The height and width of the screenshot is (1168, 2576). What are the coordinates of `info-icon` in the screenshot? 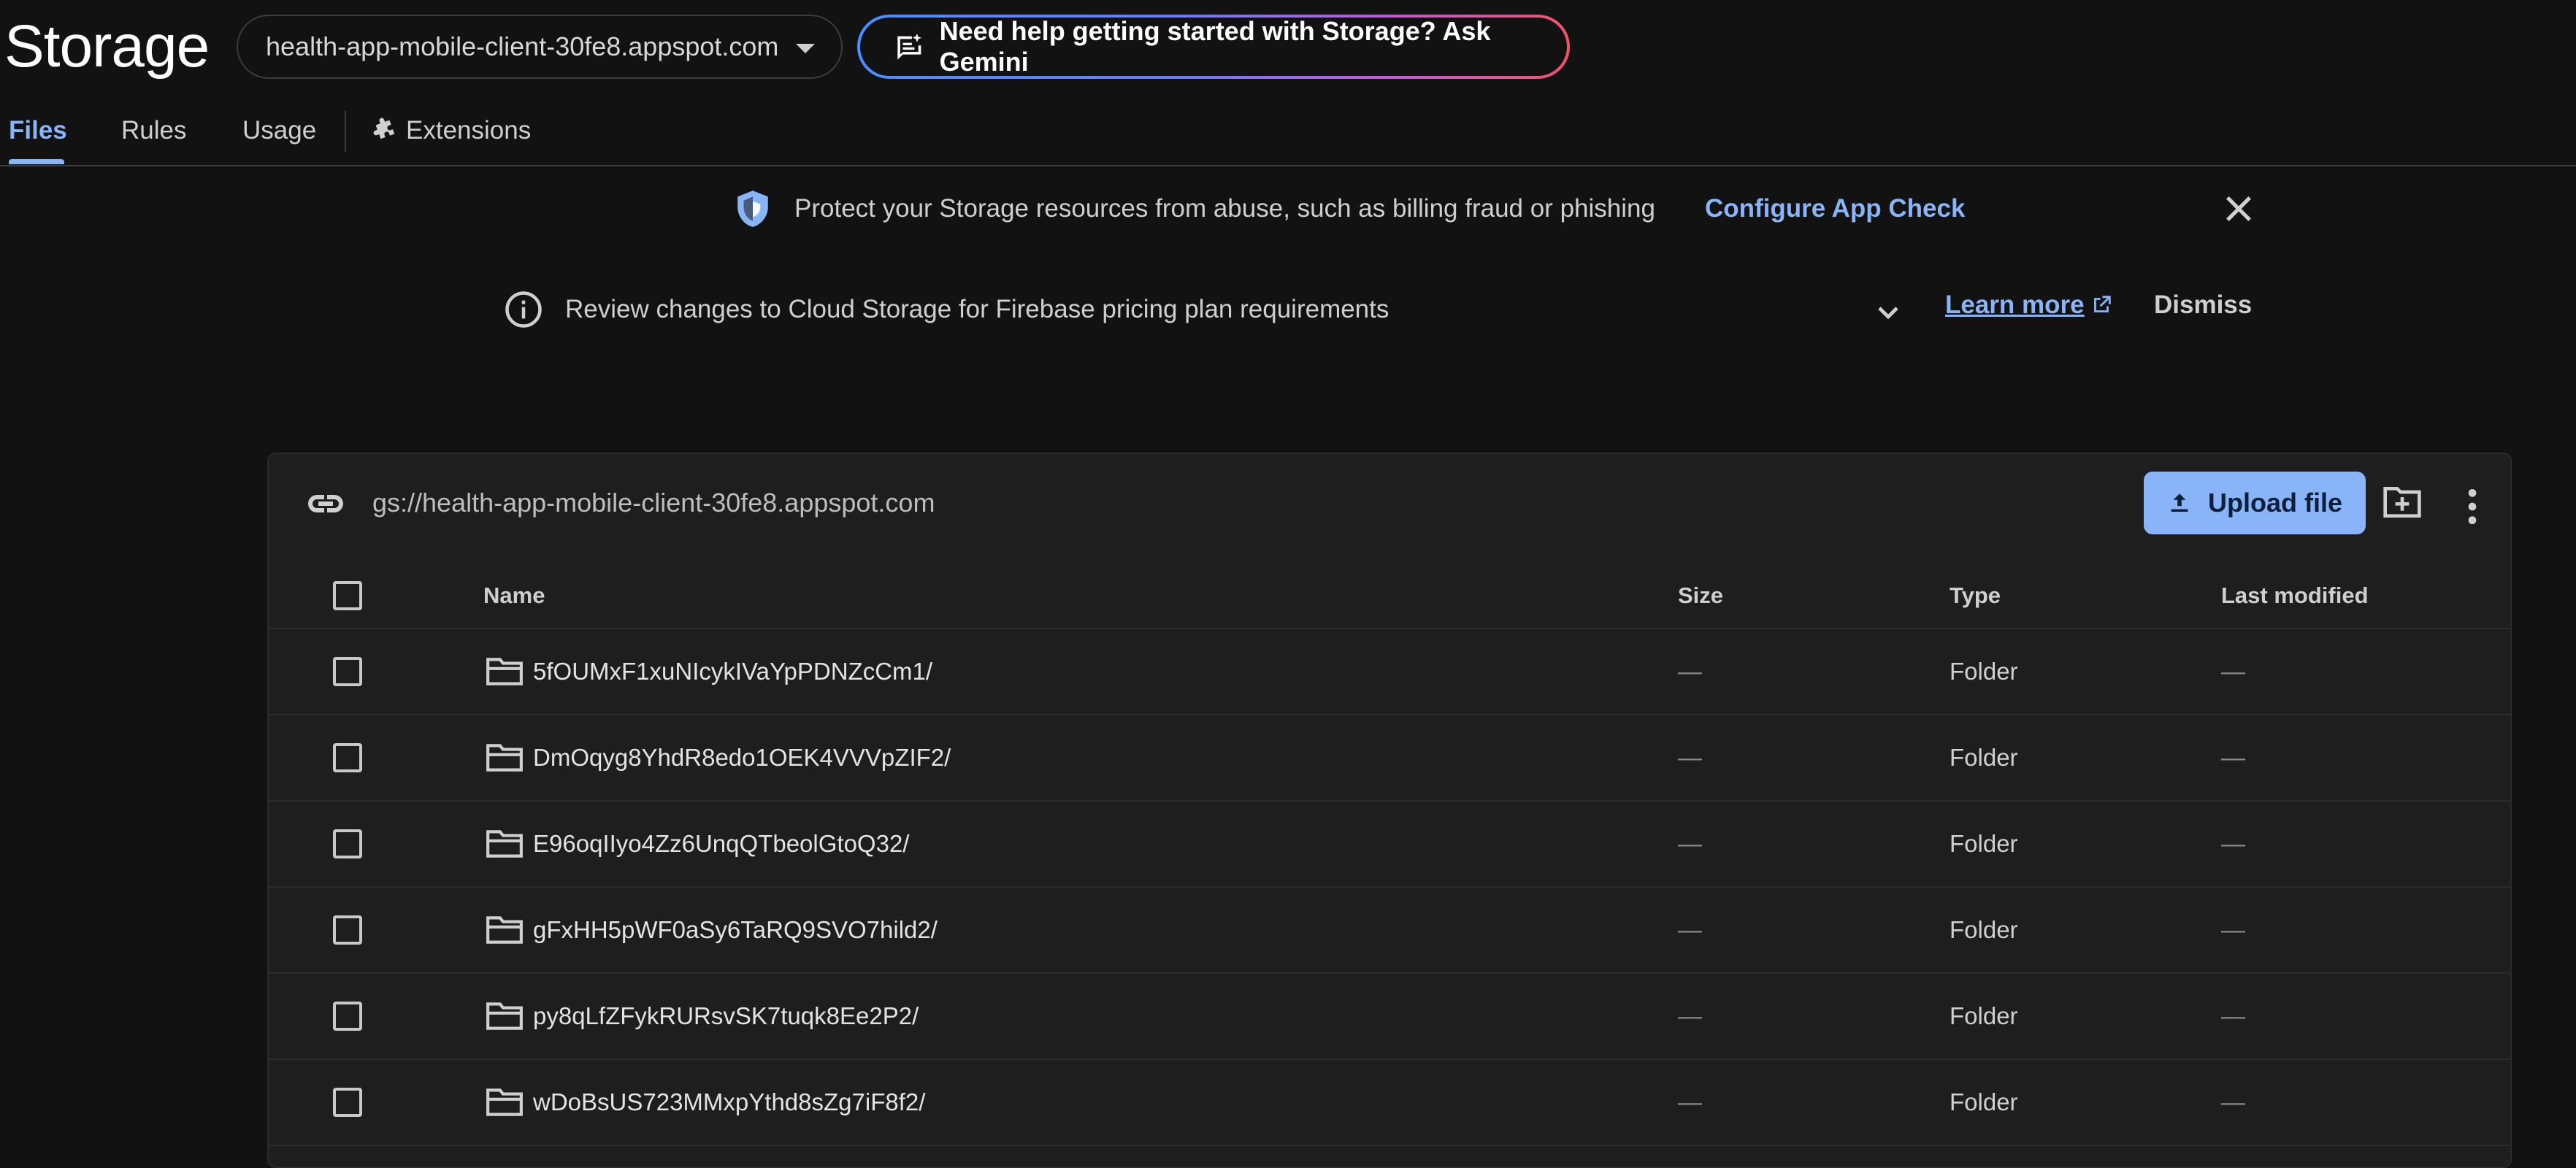 It's located at (523, 309).